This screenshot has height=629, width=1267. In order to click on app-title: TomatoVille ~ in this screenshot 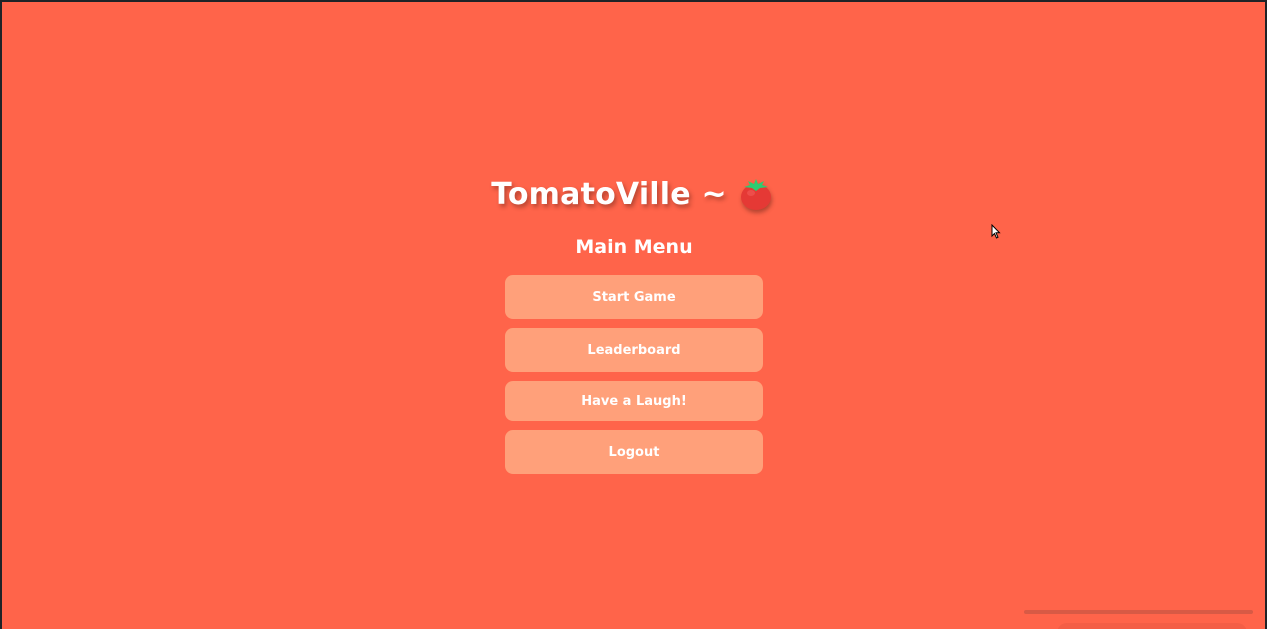, I will do `click(609, 194)`.